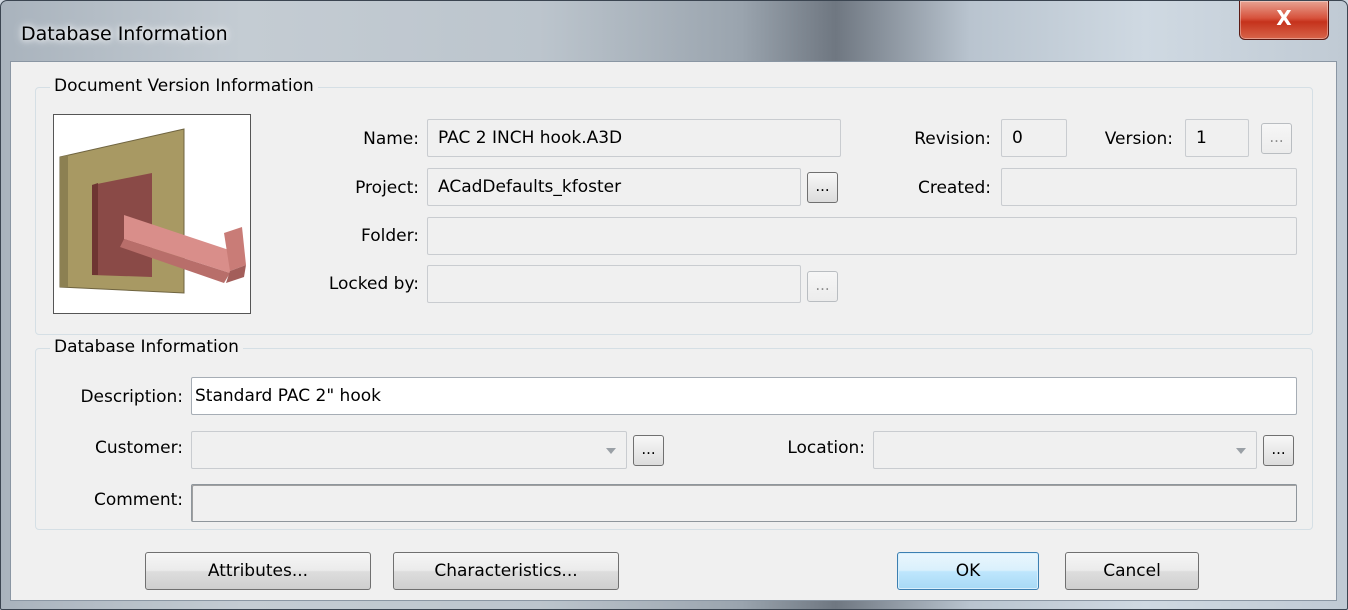 The image size is (1348, 610). What do you see at coordinates (744, 503) in the screenshot?
I see `comment-field` at bounding box center [744, 503].